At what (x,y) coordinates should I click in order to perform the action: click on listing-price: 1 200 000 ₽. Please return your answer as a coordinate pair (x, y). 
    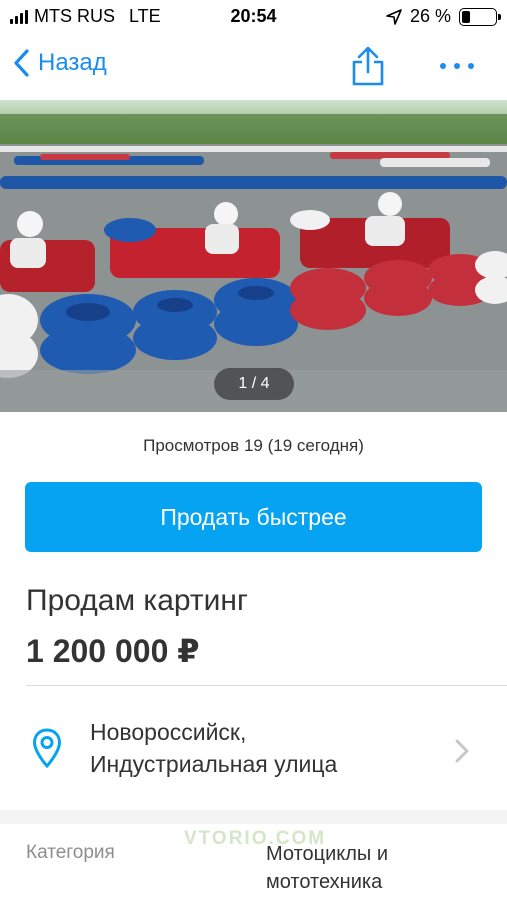
    Looking at the image, I should click on (113, 651).